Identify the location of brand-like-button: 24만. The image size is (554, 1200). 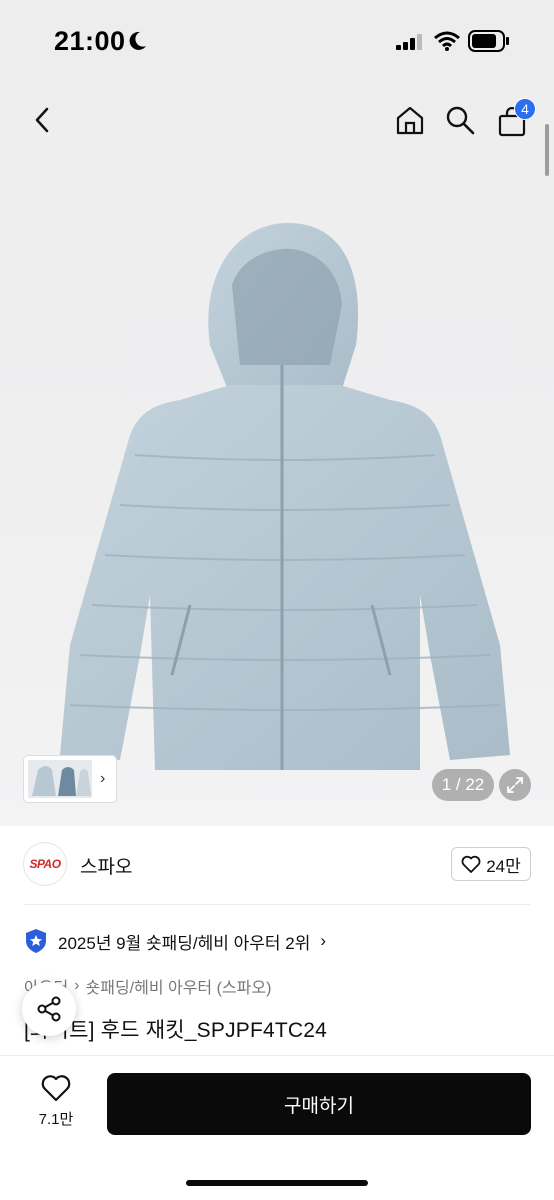
(491, 864).